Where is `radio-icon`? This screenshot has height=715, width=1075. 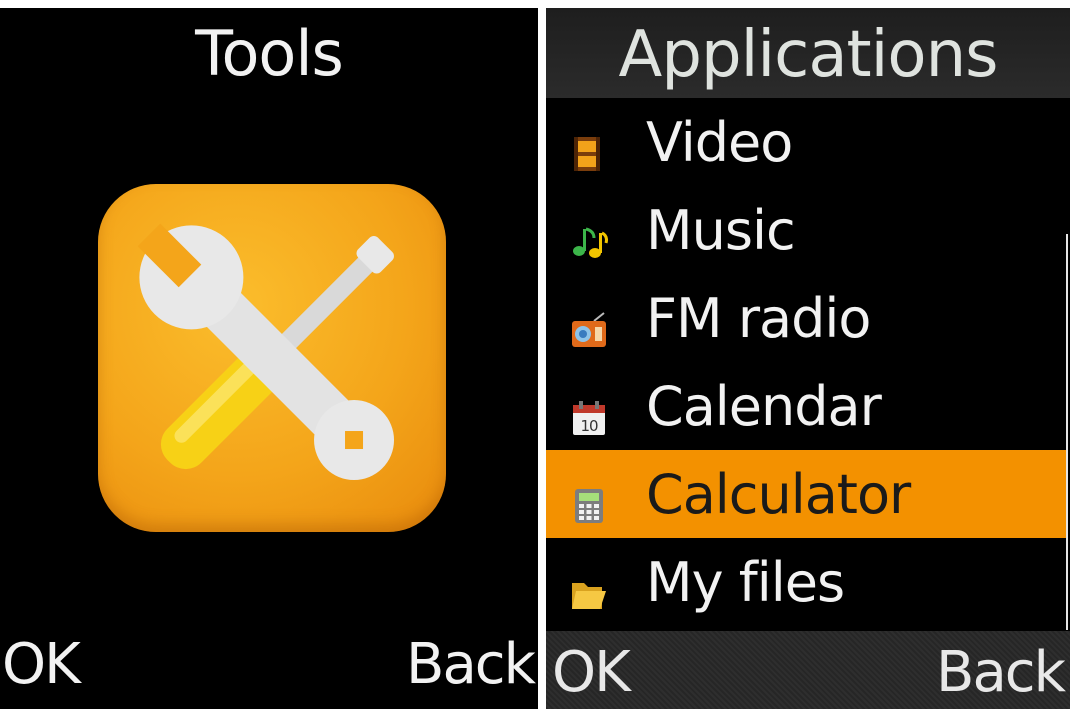 radio-icon is located at coordinates (589, 323).